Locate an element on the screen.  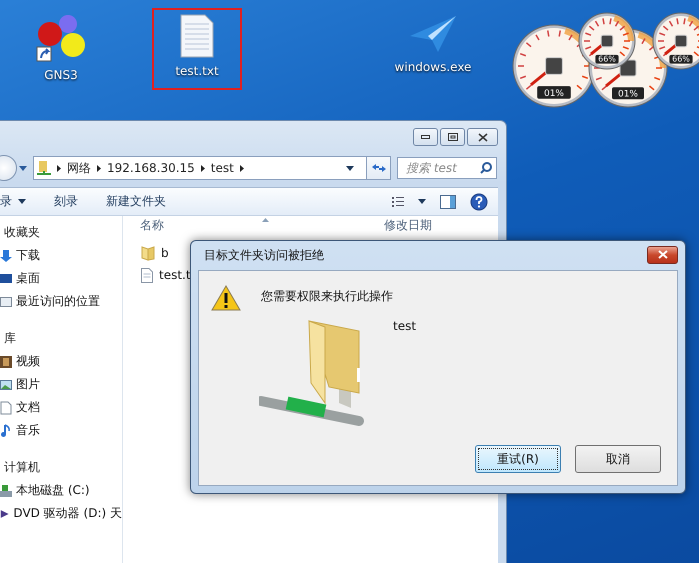
view-list-icon is located at coordinates (398, 202).